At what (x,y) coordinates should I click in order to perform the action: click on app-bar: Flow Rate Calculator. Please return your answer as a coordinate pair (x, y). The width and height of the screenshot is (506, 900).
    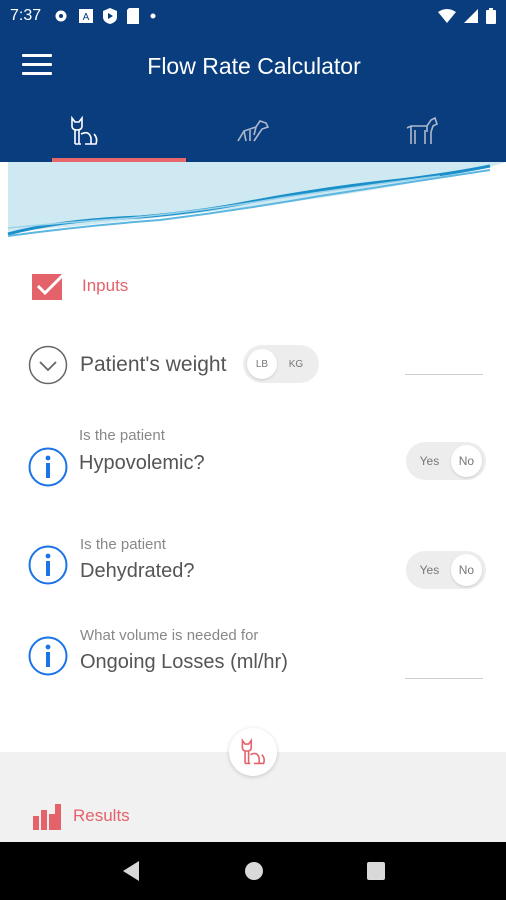
    Looking at the image, I should click on (253, 66).